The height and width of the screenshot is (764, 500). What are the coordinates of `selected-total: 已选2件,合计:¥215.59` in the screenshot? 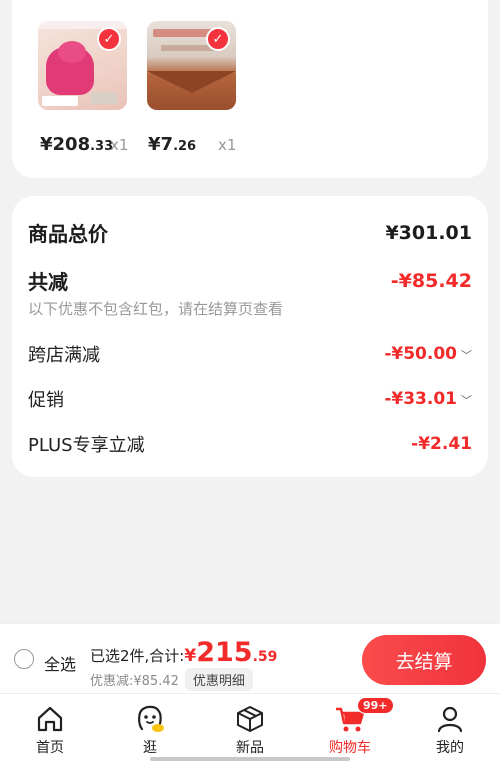 It's located at (184, 652).